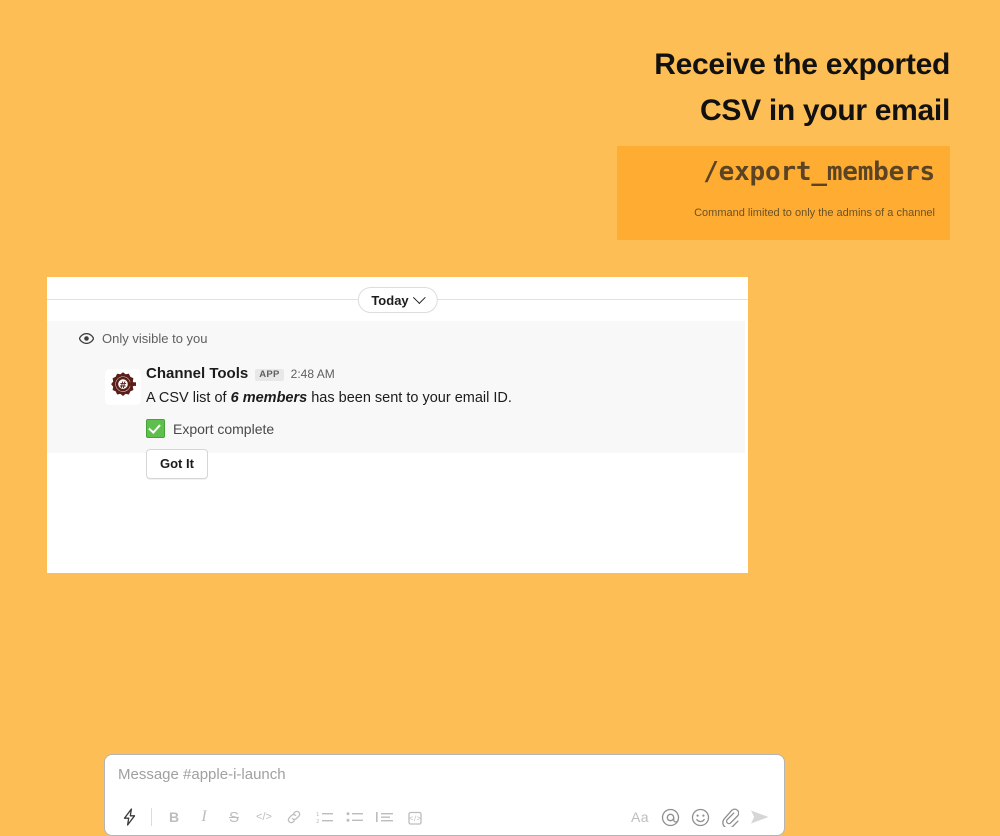  What do you see at coordinates (155, 428) in the screenshot?
I see `white-check-mark-emoji` at bounding box center [155, 428].